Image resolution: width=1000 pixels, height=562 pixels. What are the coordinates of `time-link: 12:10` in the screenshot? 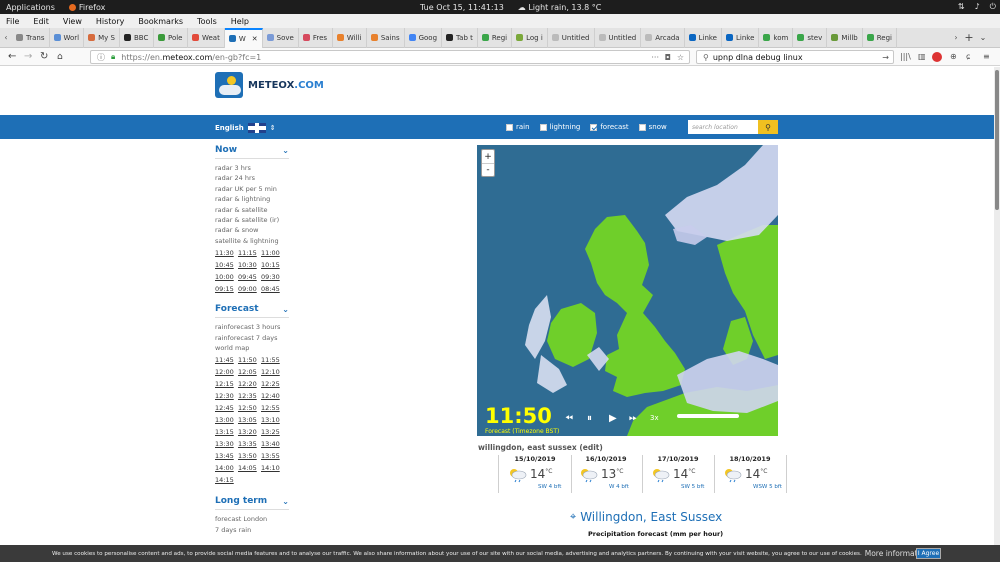 It's located at (272, 372).